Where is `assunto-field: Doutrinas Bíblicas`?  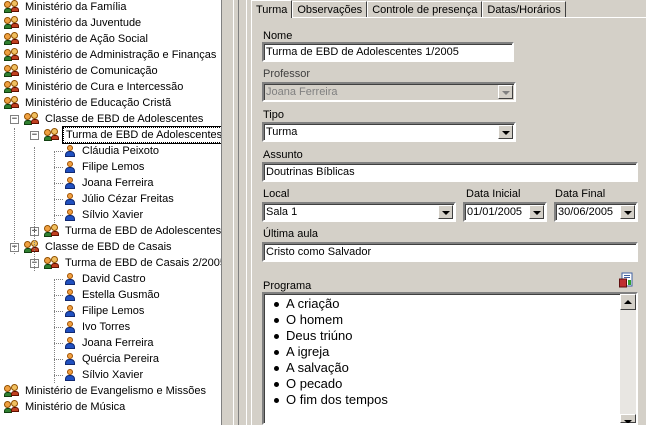
assunto-field: Doutrinas Bíblicas is located at coordinates (450, 172).